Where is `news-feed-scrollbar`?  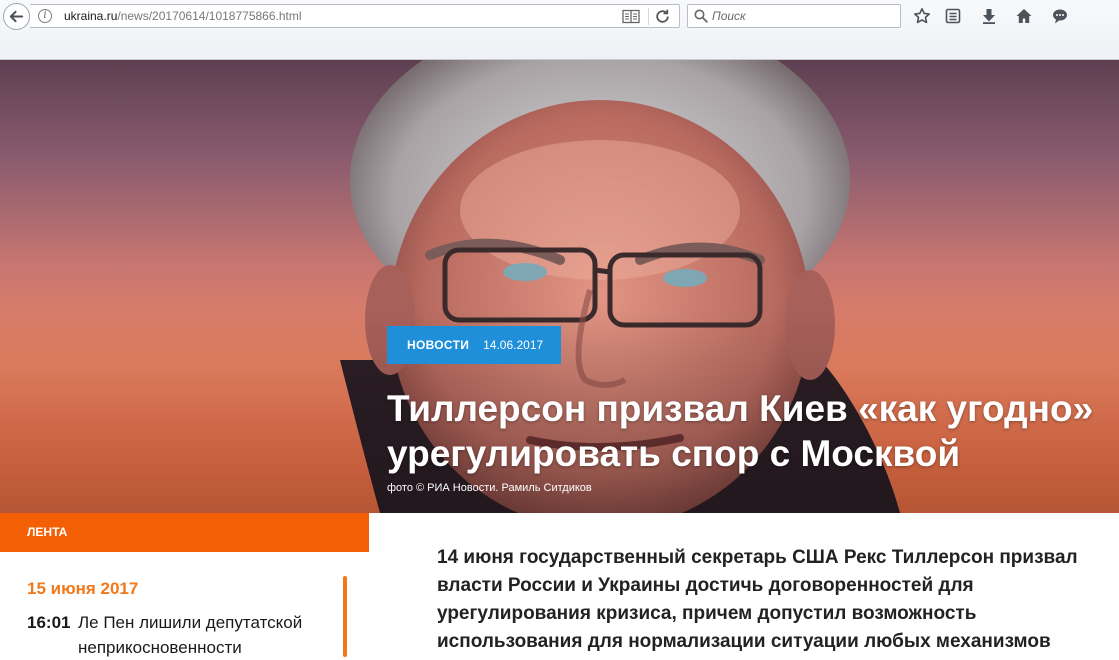 news-feed-scrollbar is located at coordinates (345, 616).